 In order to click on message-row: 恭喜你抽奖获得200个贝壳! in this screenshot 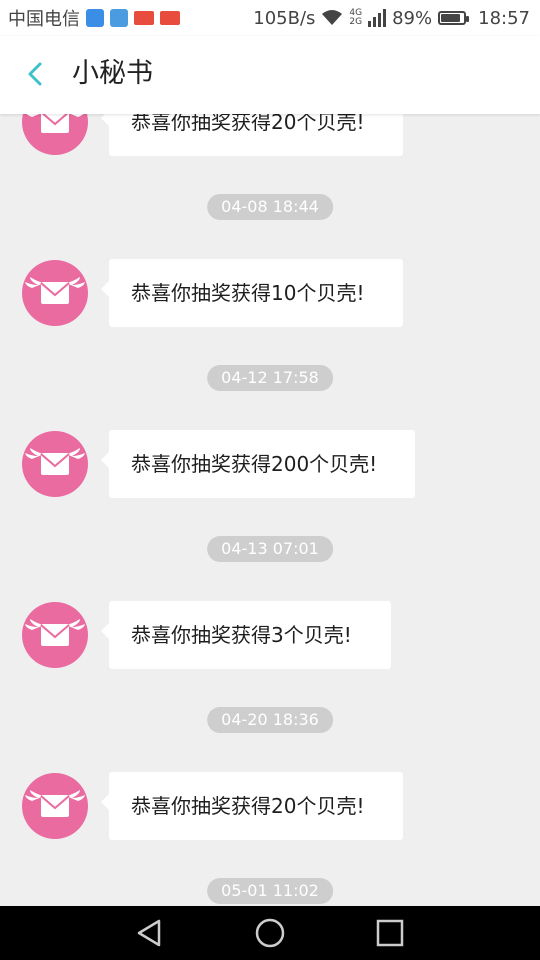, I will do `click(270, 464)`.